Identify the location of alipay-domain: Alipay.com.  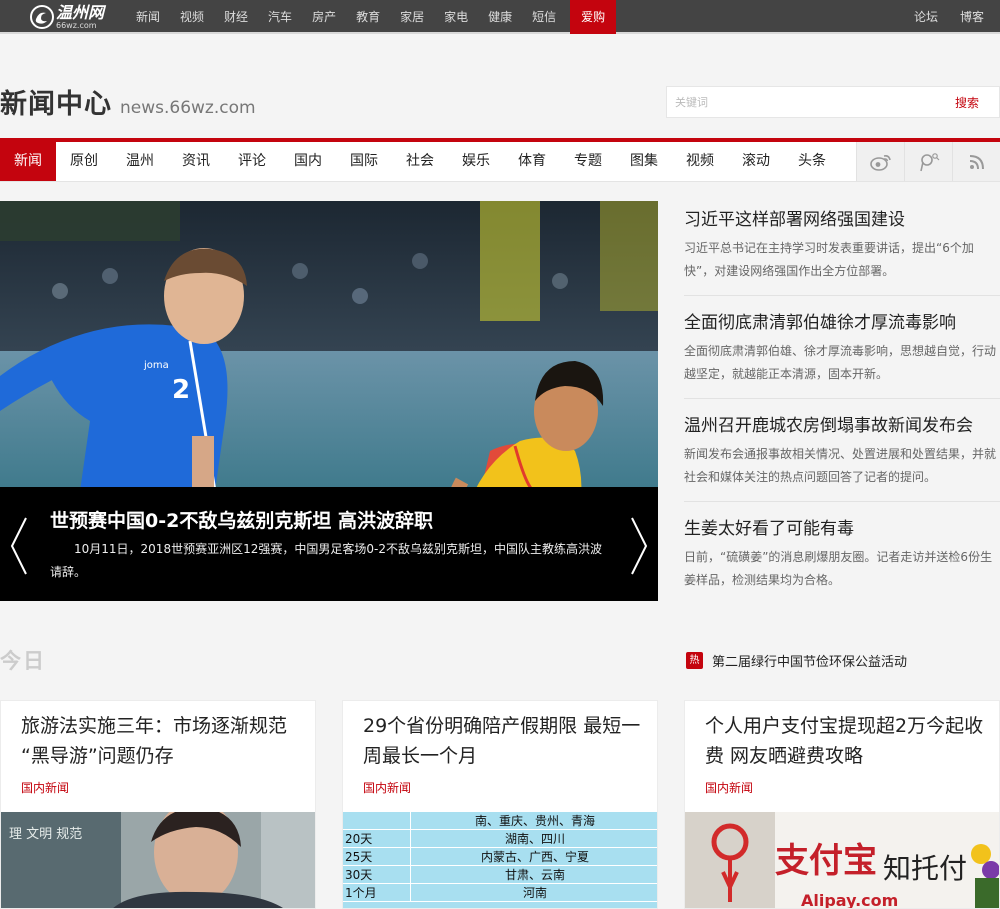
(849, 900).